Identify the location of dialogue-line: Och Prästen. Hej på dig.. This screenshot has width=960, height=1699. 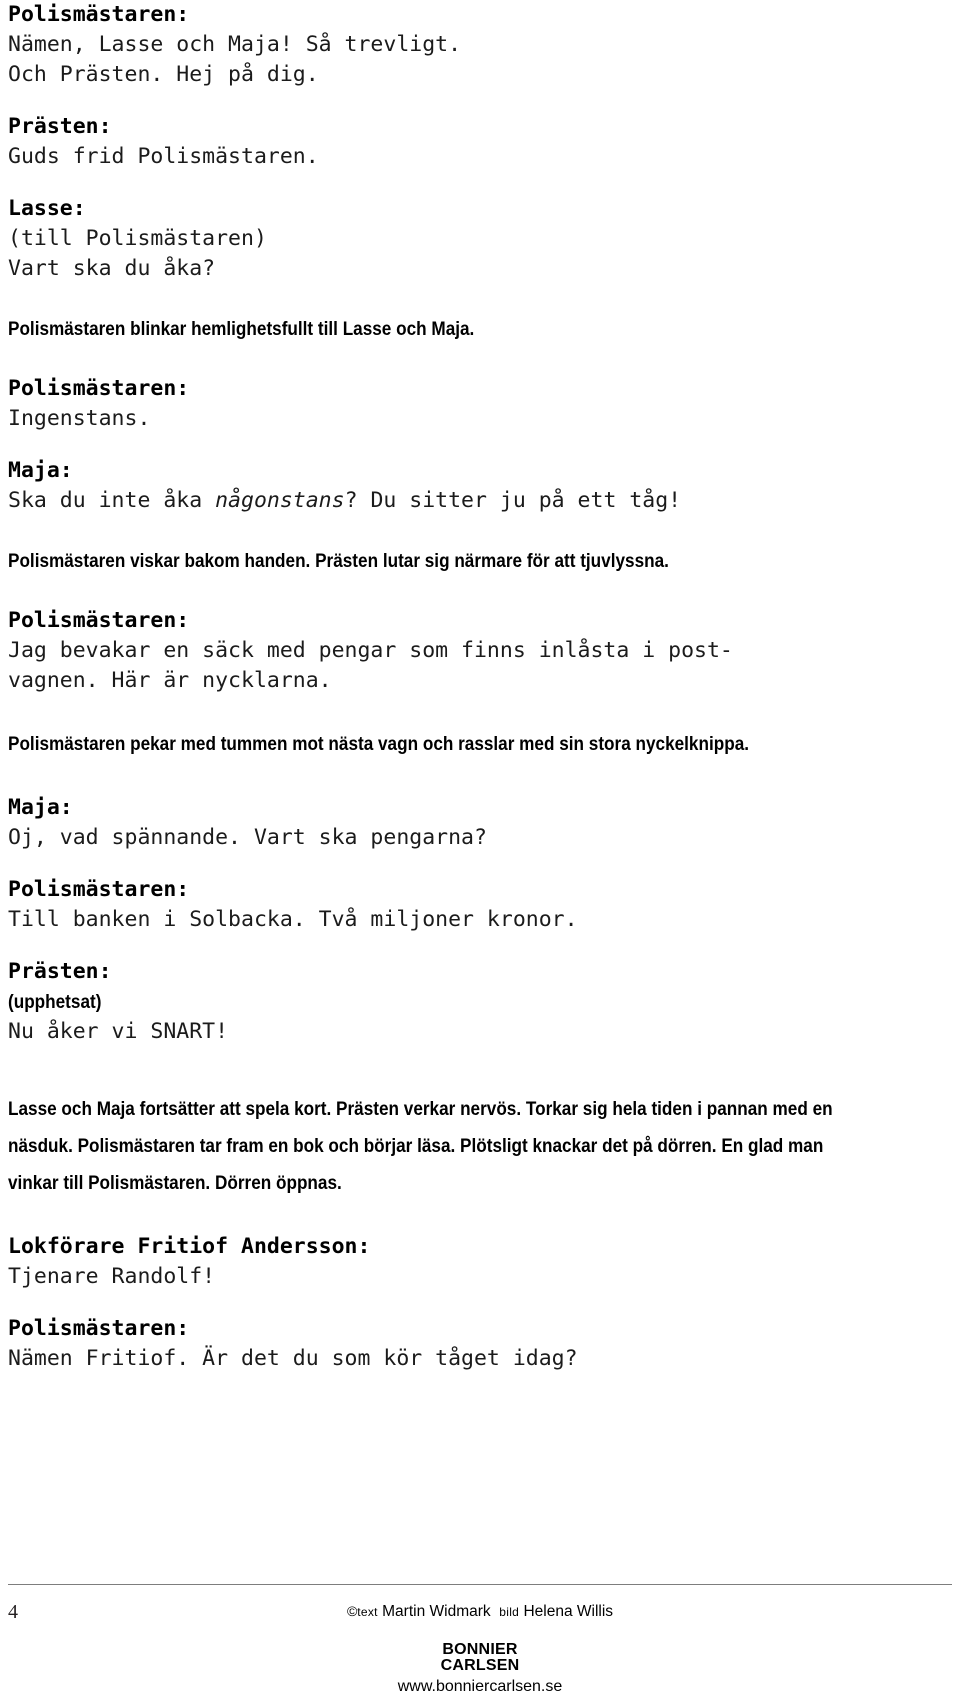
(163, 74).